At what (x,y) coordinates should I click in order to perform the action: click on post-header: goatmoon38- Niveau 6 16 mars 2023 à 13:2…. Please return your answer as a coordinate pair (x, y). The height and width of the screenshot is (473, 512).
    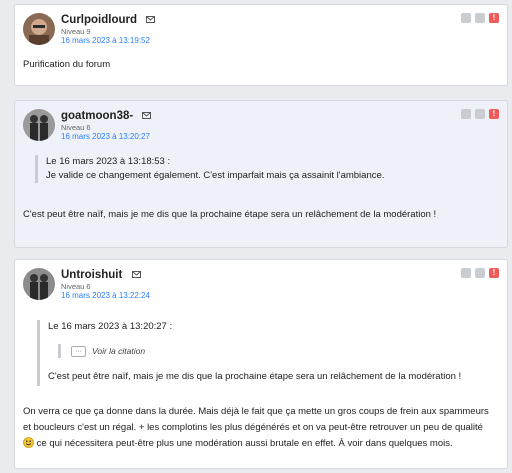
    Looking at the image, I should click on (261, 124).